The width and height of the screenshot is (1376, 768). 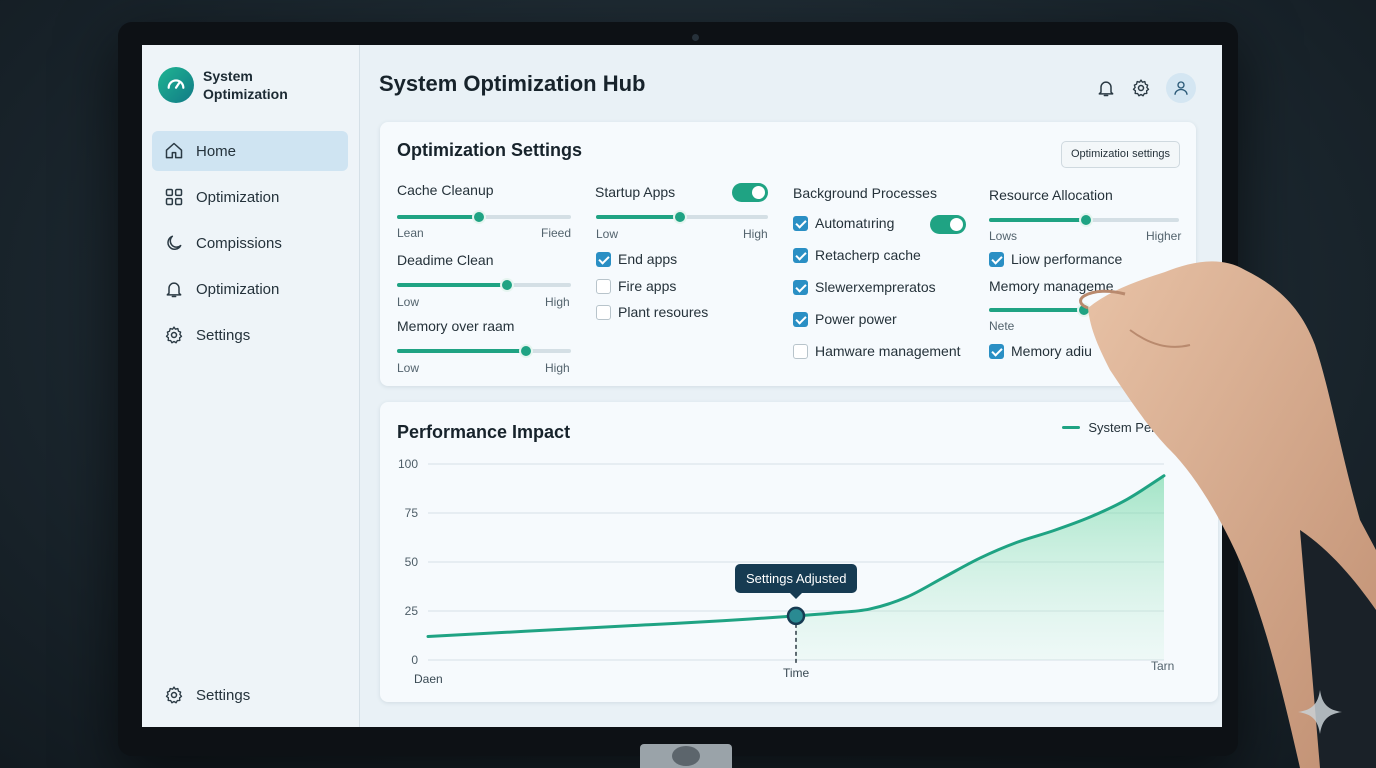 I want to click on sidebar-item-home: Home, so click(x=250, y=151).